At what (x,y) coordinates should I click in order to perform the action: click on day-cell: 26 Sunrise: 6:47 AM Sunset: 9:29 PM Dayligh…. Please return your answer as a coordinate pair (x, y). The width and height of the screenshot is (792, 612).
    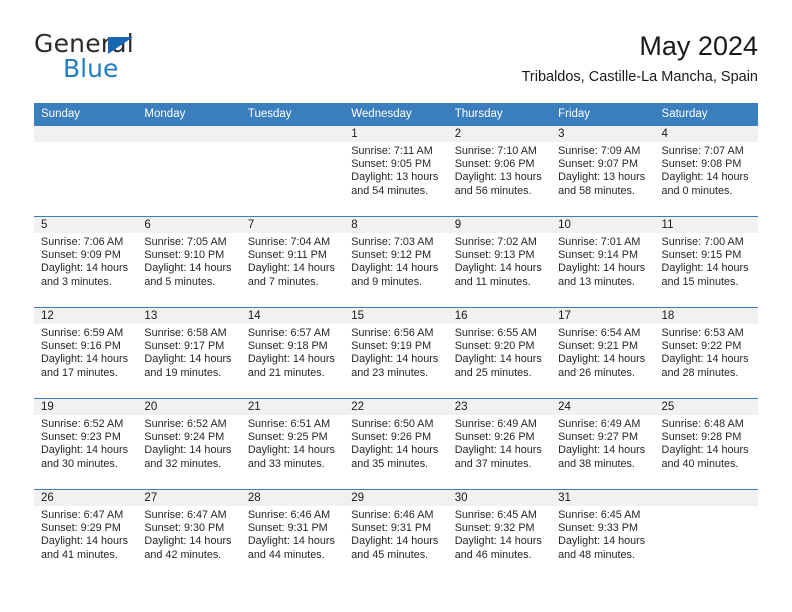
    Looking at the image, I should click on (86, 534).